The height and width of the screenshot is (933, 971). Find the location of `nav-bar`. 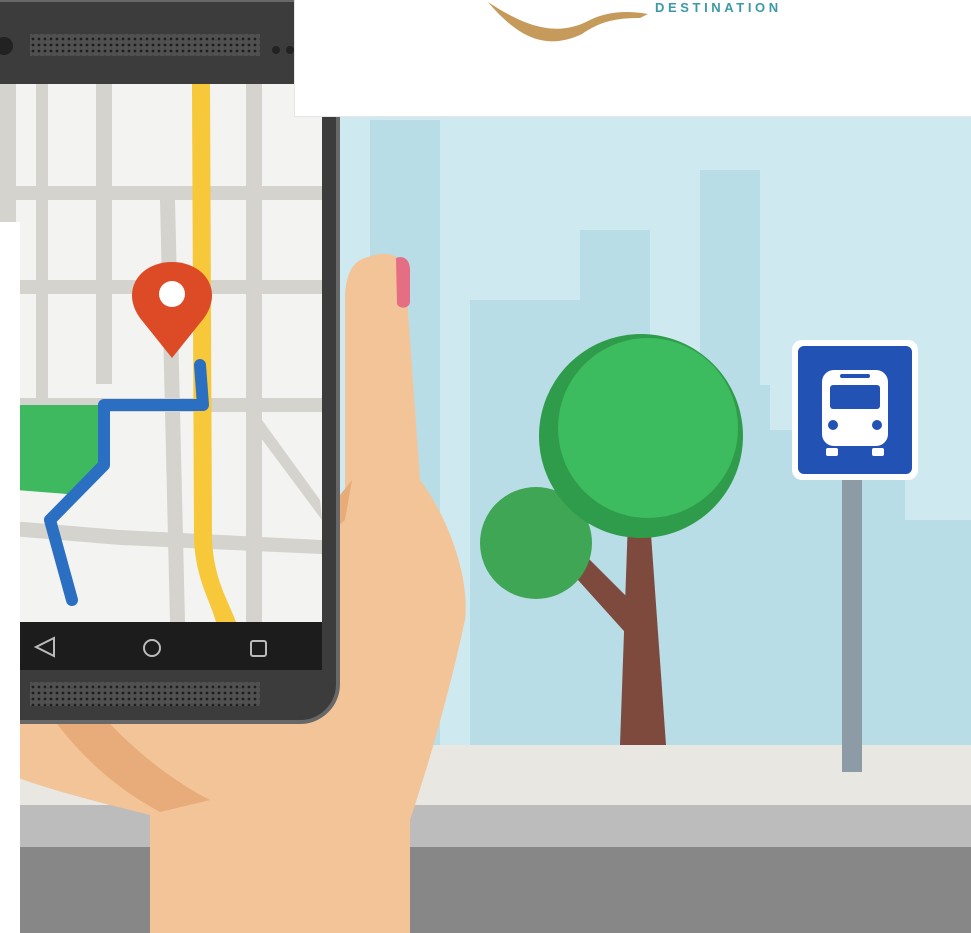

nav-bar is located at coordinates (161, 646).